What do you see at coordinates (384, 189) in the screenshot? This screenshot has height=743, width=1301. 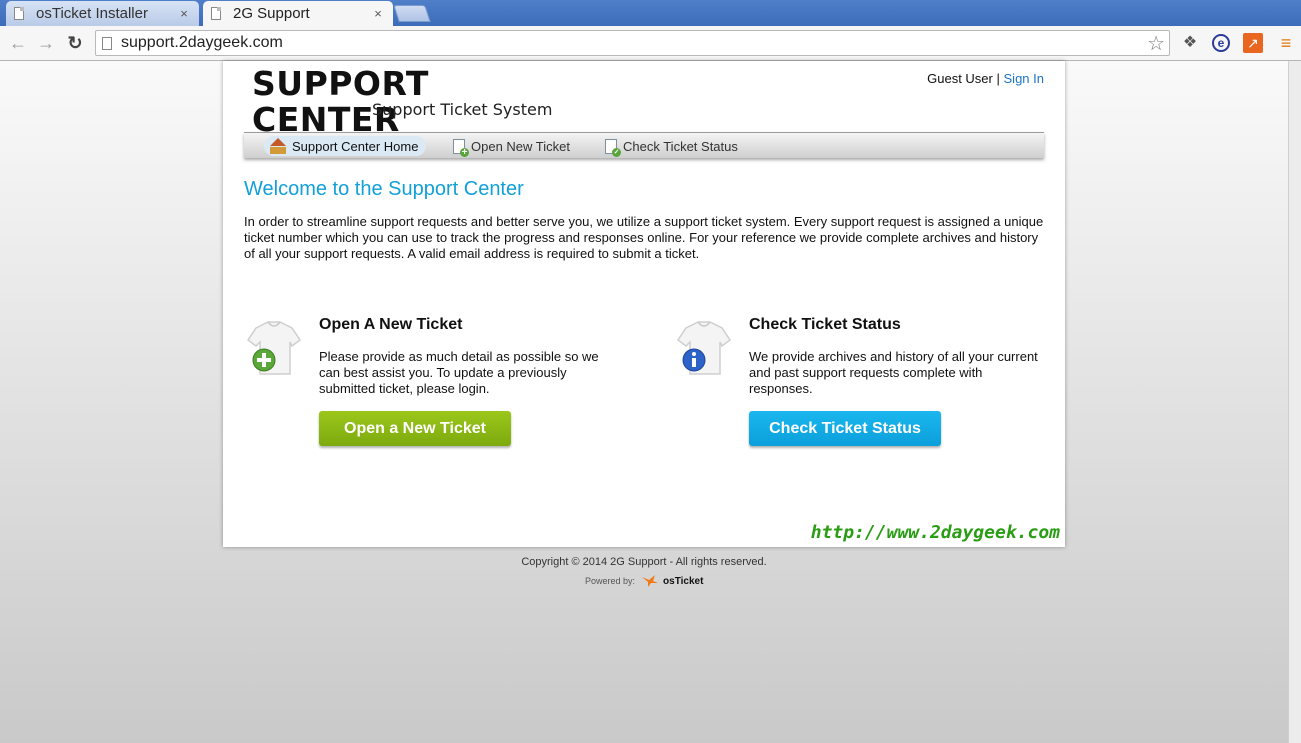 I see `page-title: Welcome to the Support Center` at bounding box center [384, 189].